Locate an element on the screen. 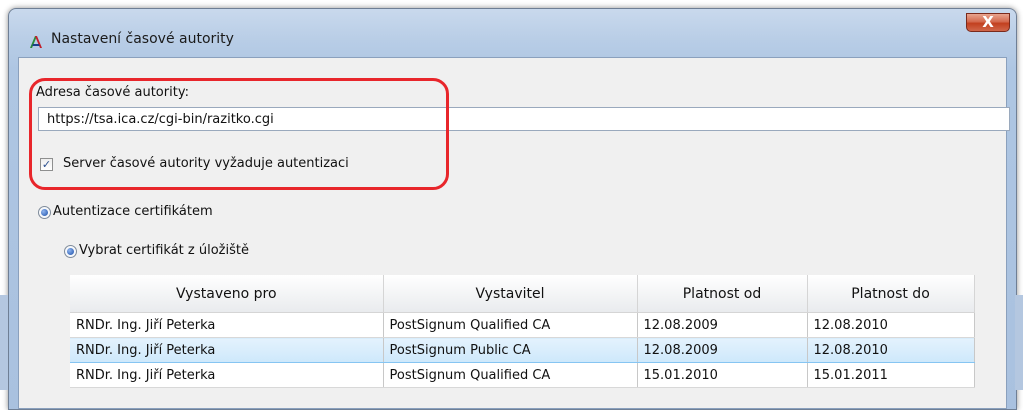 Image resolution: width=1023 pixels, height=410 pixels. close-button: X is located at coordinates (988, 22).